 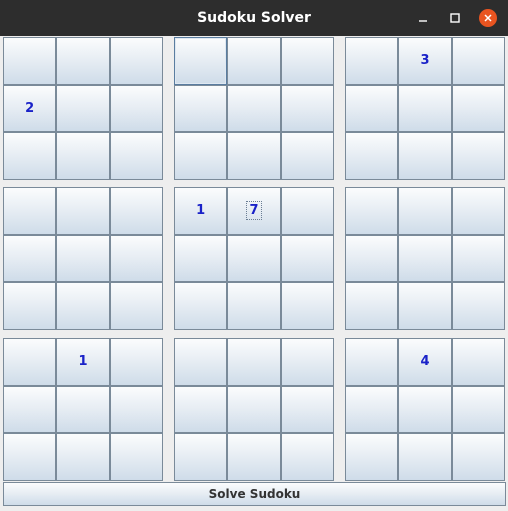 What do you see at coordinates (30, 108) in the screenshot?
I see `sudoku-cell: 2` at bounding box center [30, 108].